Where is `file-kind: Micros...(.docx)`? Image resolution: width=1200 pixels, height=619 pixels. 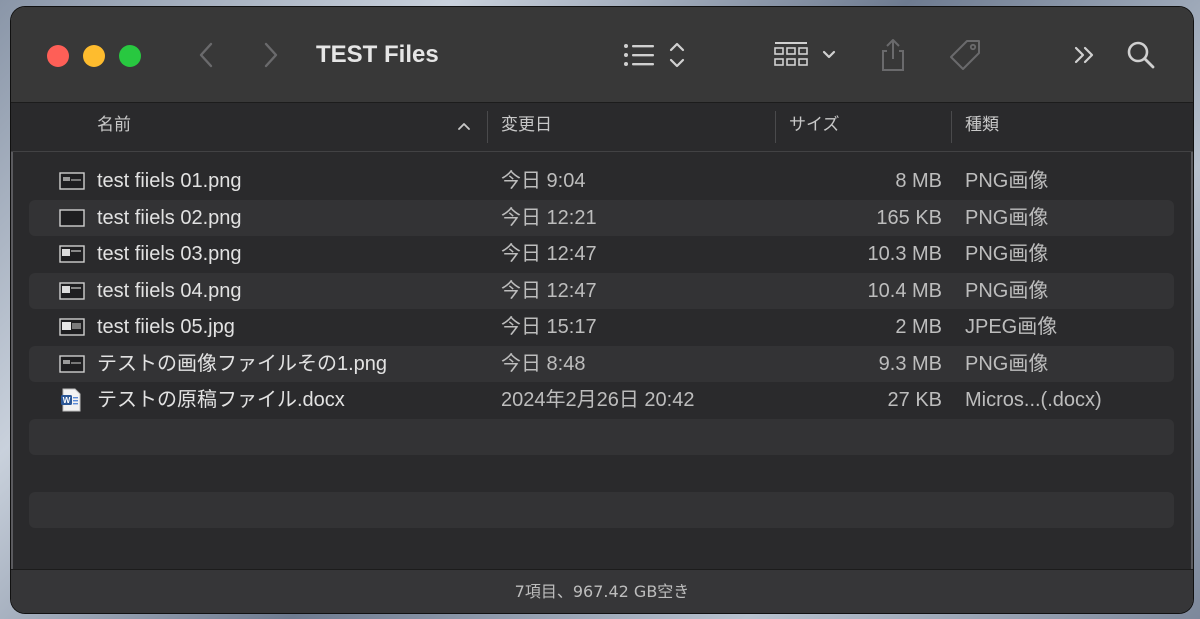
file-kind: Micros...(.docx) is located at coordinates (1033, 400).